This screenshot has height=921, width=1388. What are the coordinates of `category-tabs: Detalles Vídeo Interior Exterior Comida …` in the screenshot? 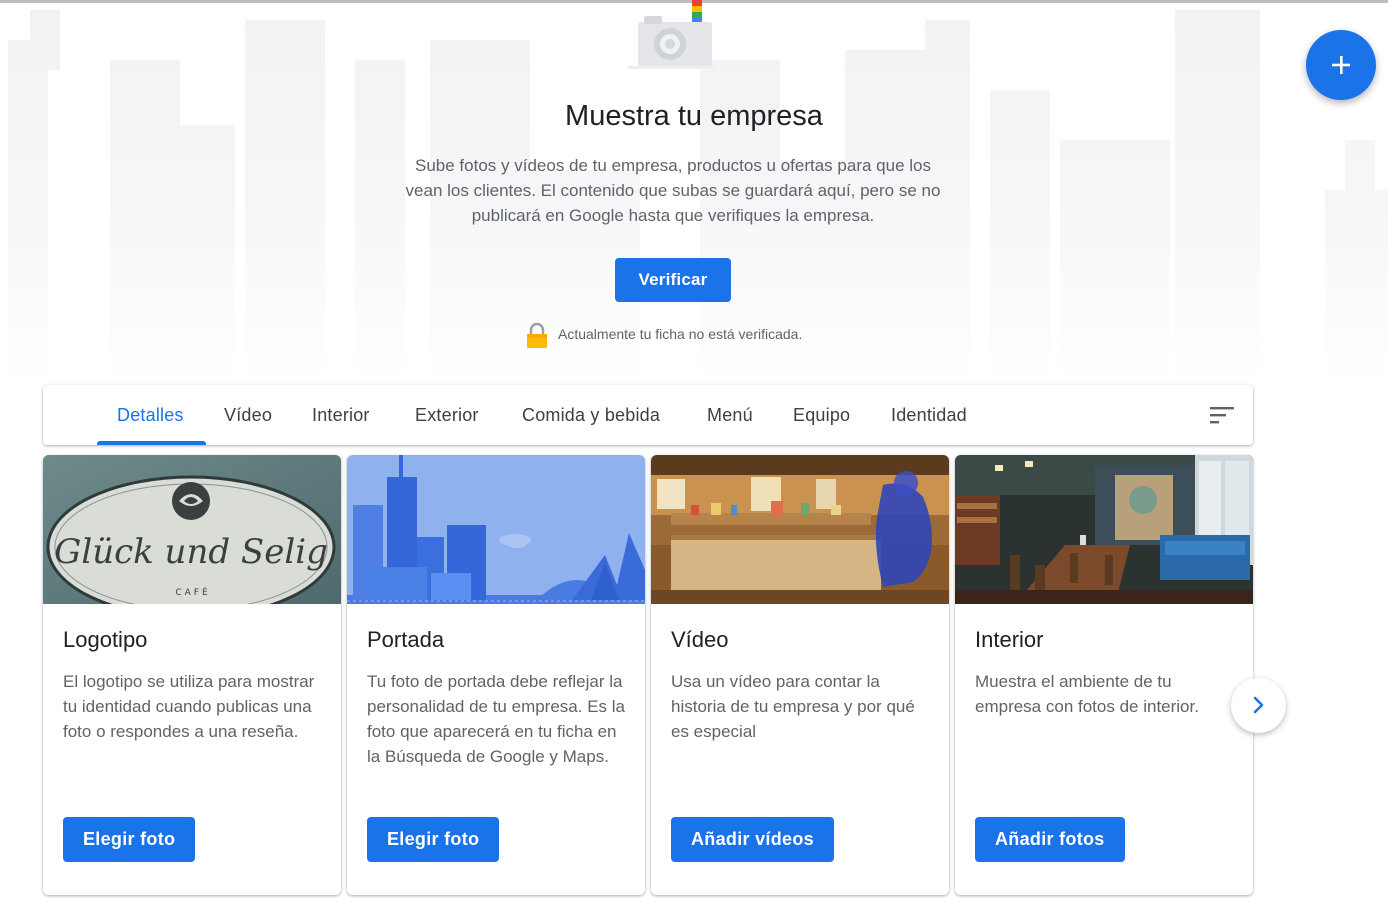 It's located at (648, 415).